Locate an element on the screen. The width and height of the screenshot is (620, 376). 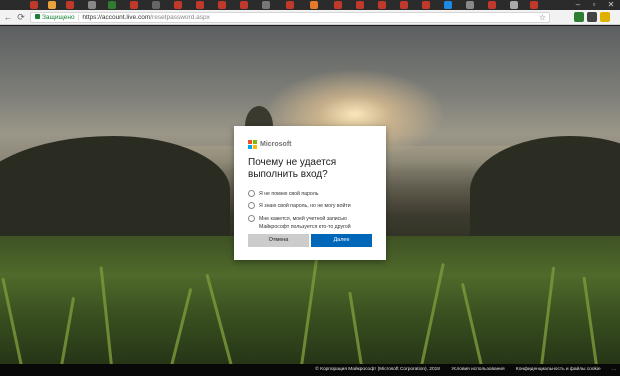
terms-link: Условия использования is located at coordinates (477, 369).